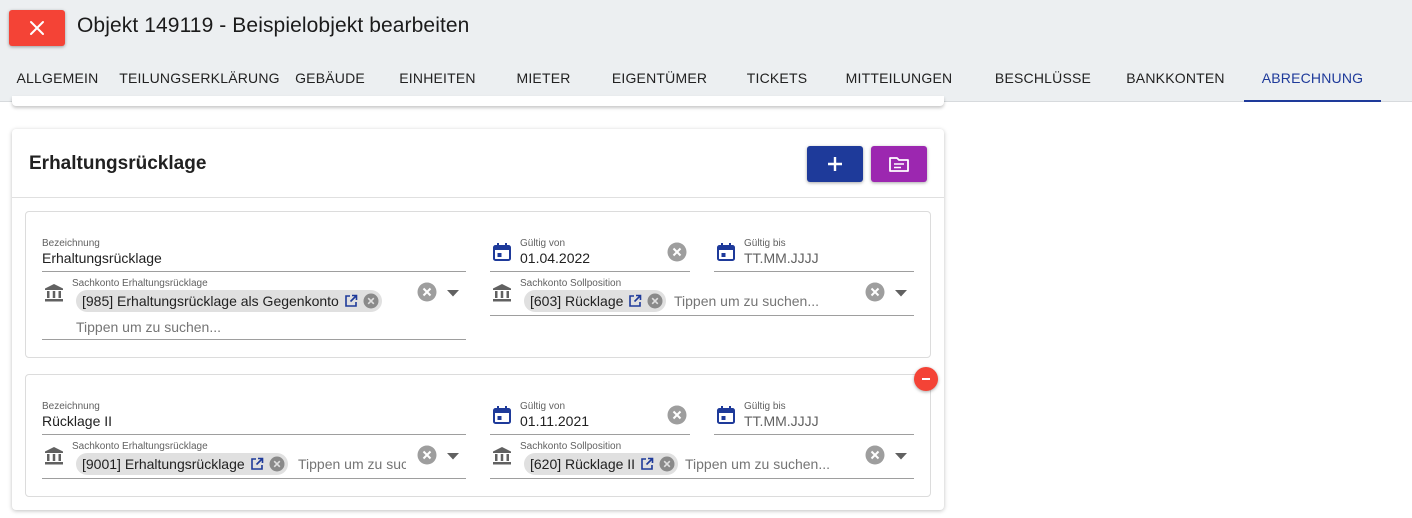  I want to click on sachkonto-chip: [985] Erhaltungsrücklage als Gegenkonto, so click(229, 301).